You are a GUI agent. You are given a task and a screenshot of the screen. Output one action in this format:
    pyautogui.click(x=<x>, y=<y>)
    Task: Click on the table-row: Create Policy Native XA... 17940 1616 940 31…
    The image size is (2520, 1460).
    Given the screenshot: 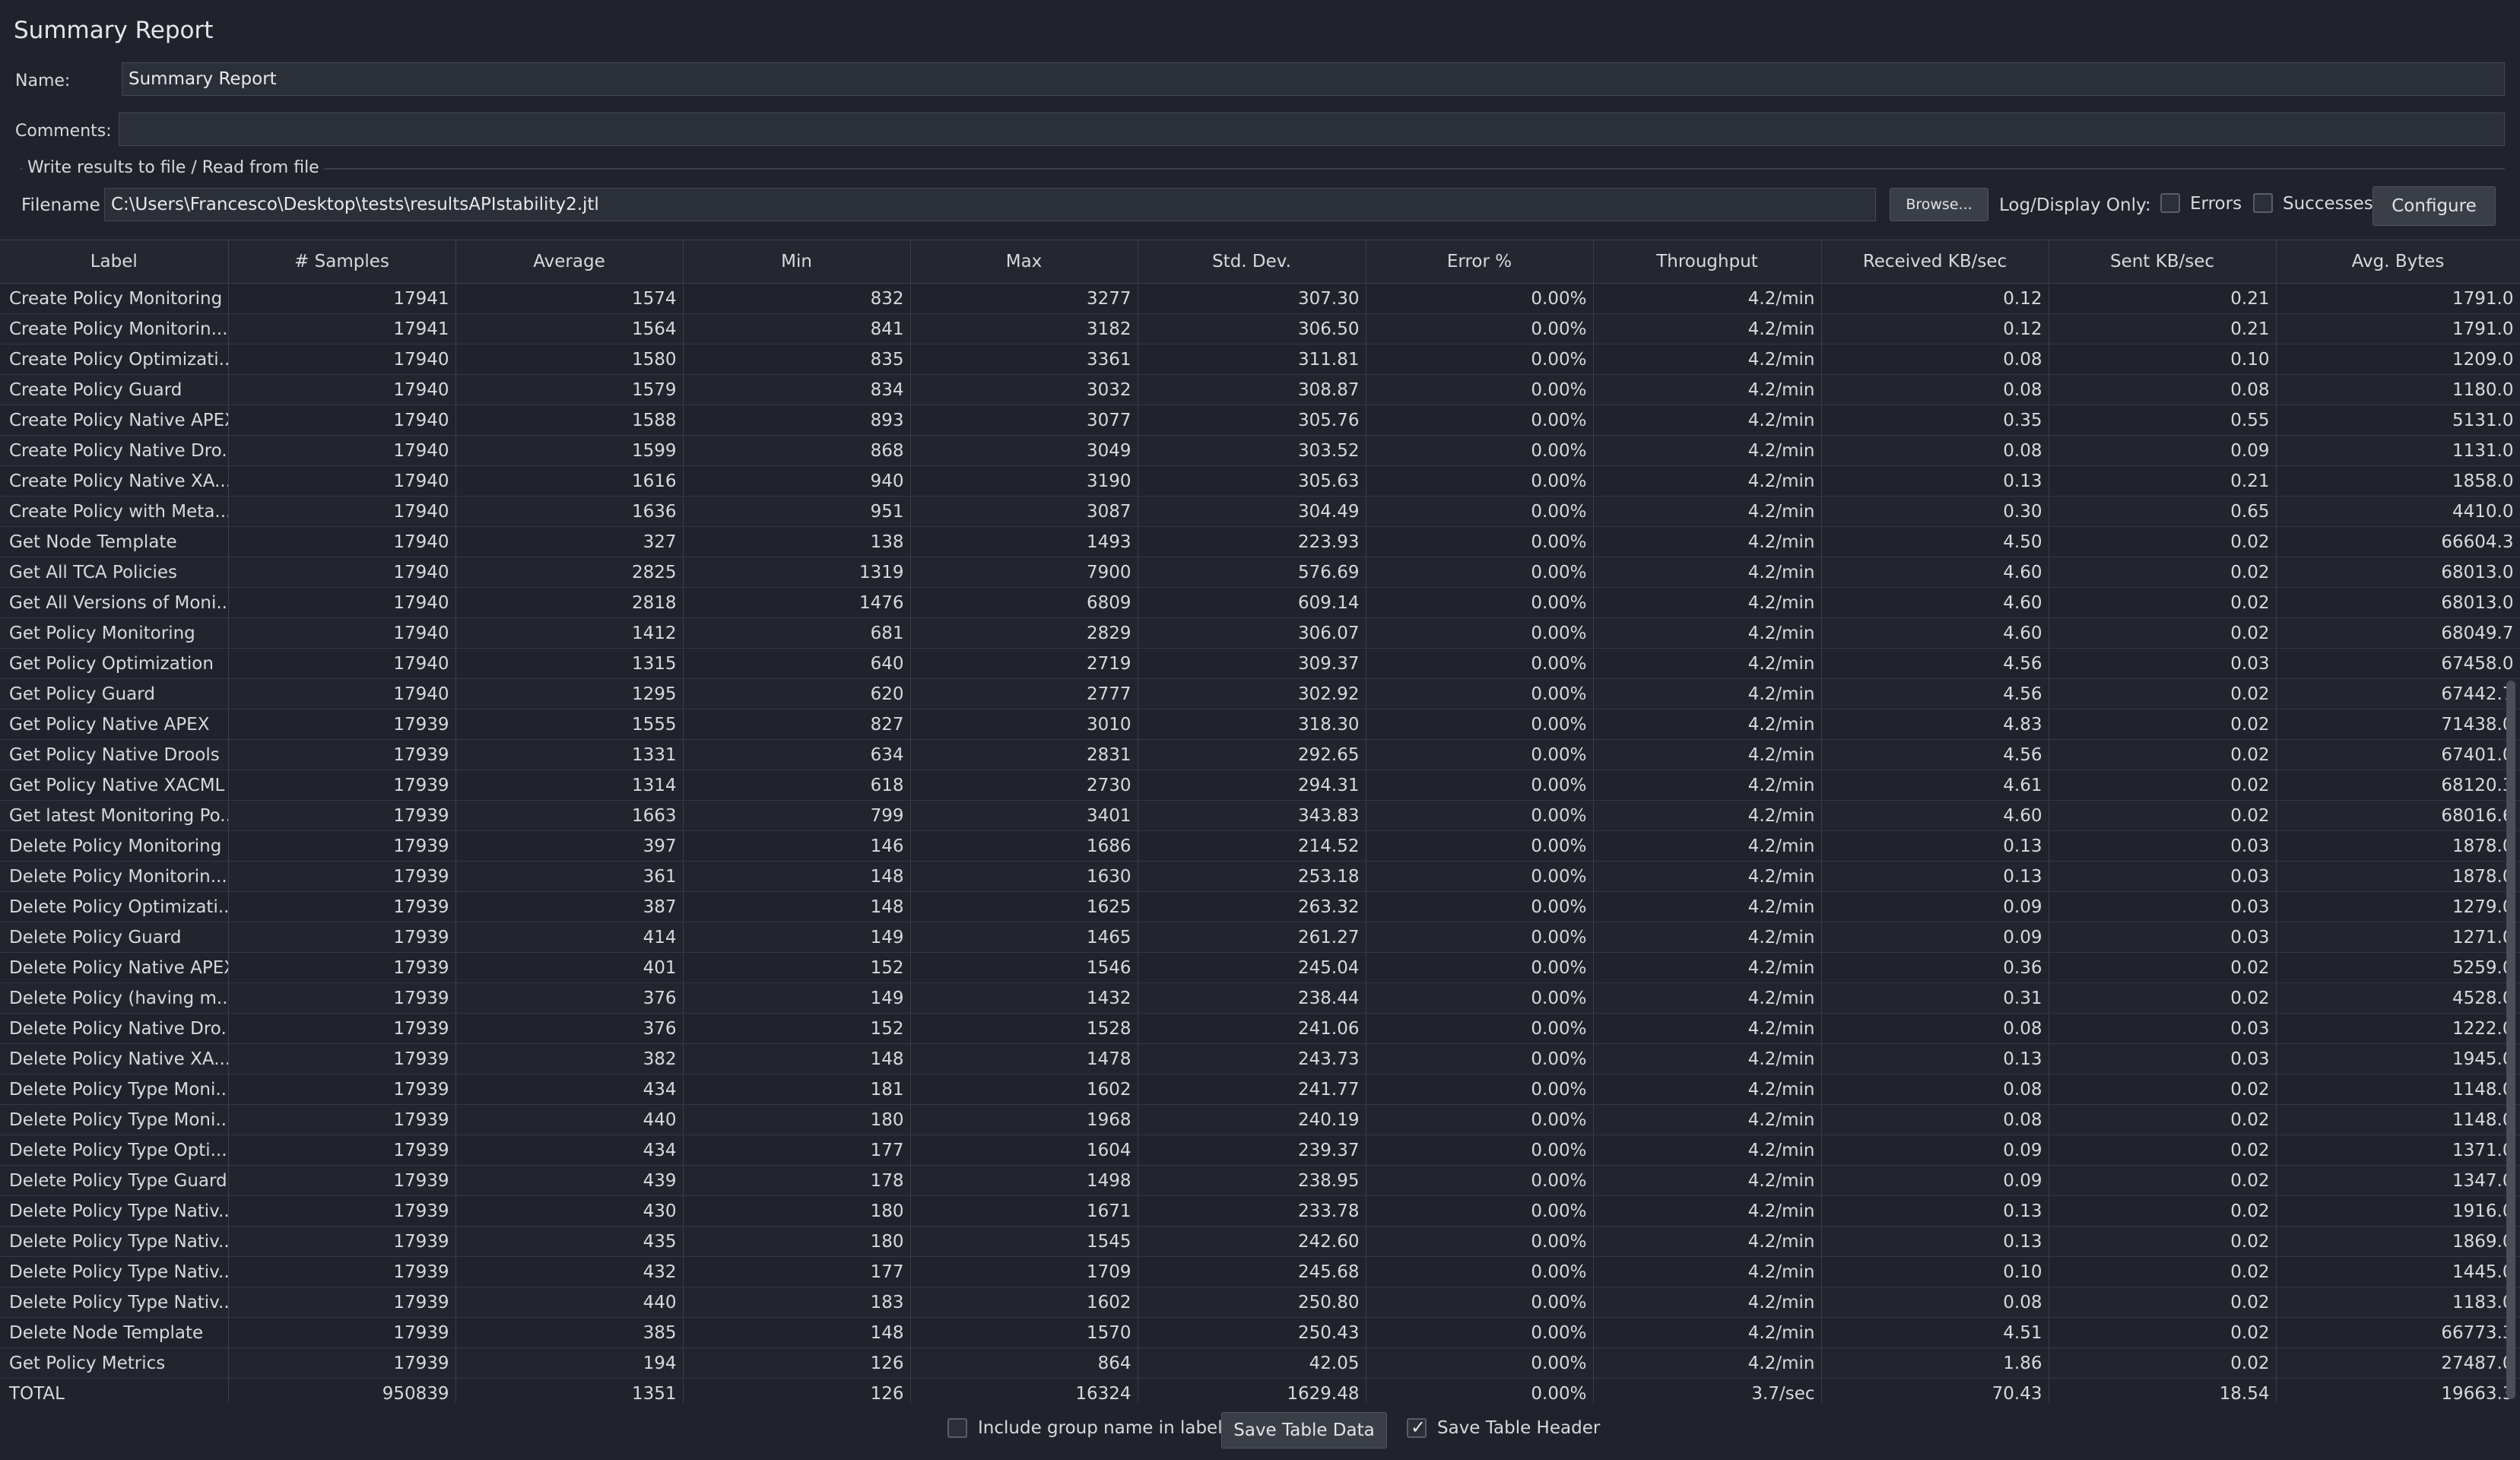 What is the action you would take?
    pyautogui.click(x=1260, y=481)
    